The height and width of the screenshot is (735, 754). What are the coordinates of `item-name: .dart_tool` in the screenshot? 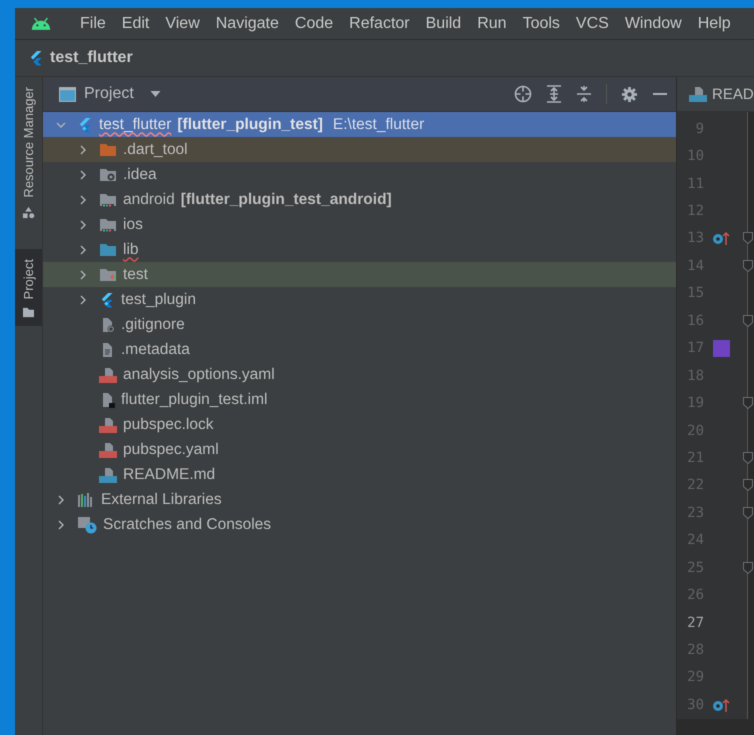 It's located at (155, 149).